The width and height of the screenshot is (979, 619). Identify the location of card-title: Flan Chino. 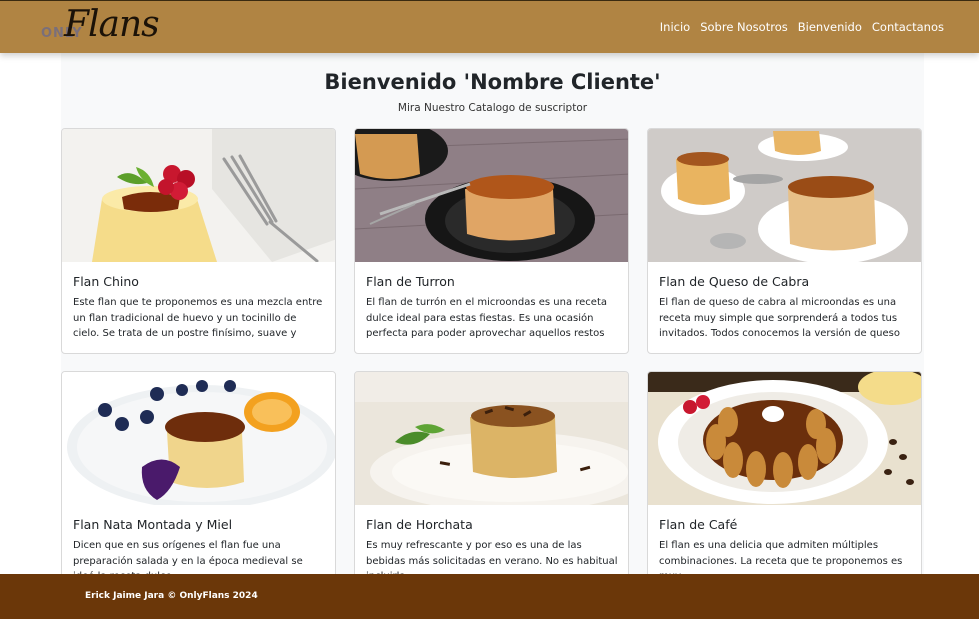
(106, 281).